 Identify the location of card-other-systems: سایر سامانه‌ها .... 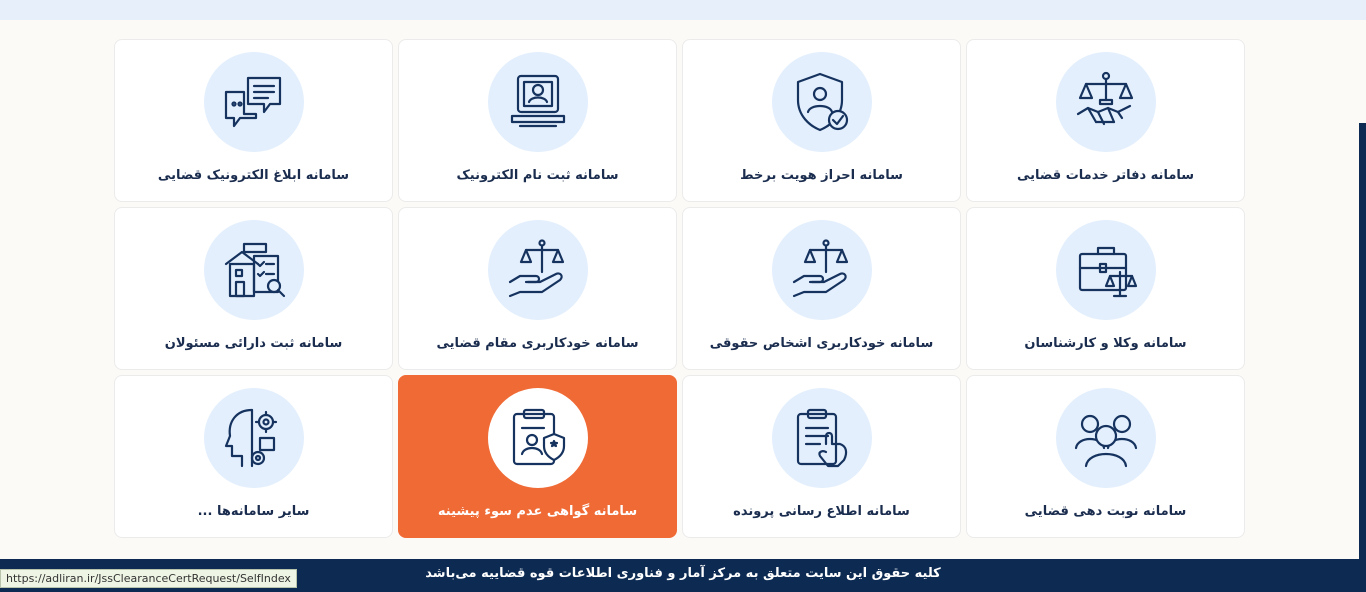
(253, 456).